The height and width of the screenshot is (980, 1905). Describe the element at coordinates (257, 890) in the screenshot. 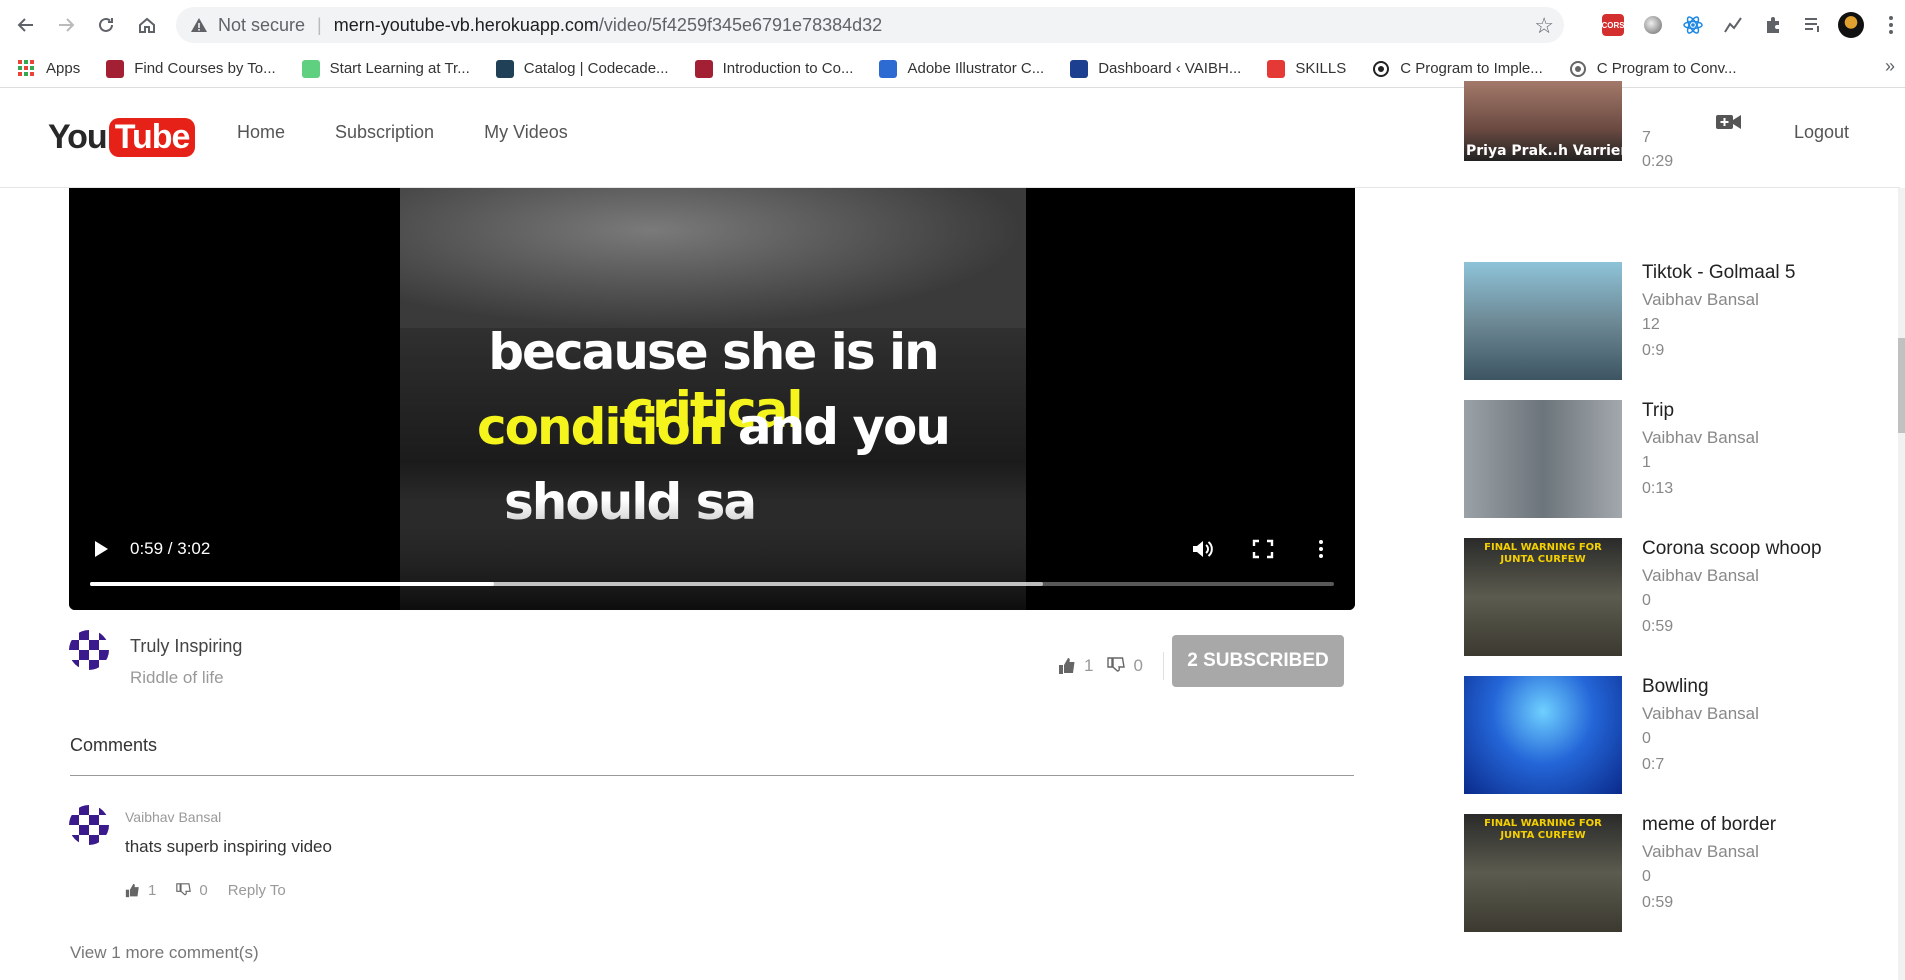

I see `reply-button: Reply To` at that location.